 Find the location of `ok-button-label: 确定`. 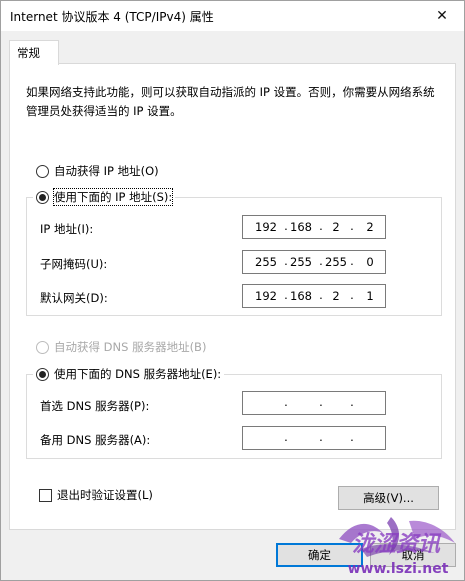

ok-button-label: 确定 is located at coordinates (319, 555).